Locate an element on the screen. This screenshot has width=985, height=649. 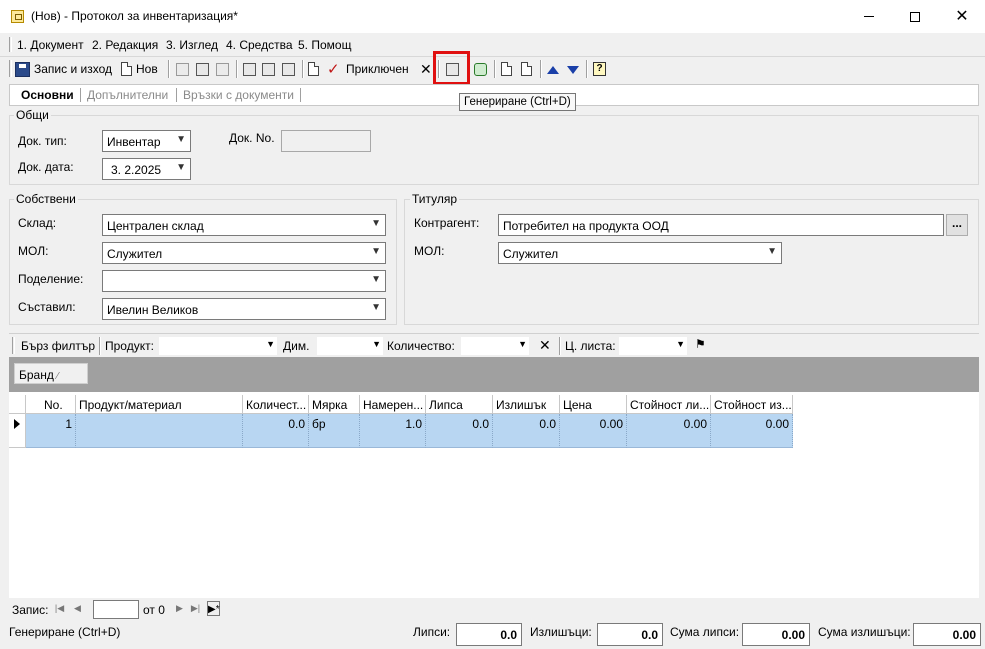
last-record-icon: ▶| is located at coordinates (195, 608).